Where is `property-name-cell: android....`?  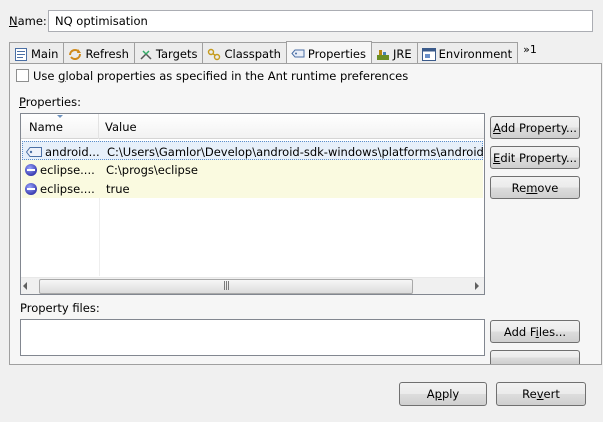
property-name-cell: android.... is located at coordinates (61, 151).